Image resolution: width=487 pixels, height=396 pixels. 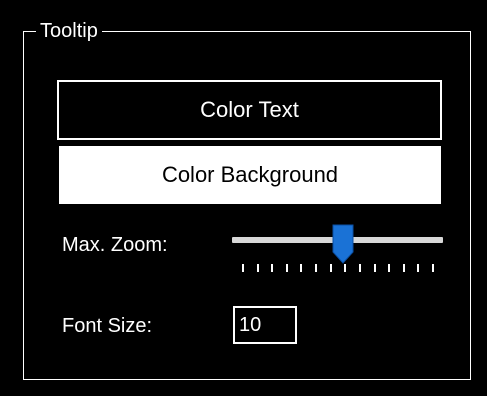 I want to click on color-text-button: Color Text, so click(x=249, y=110).